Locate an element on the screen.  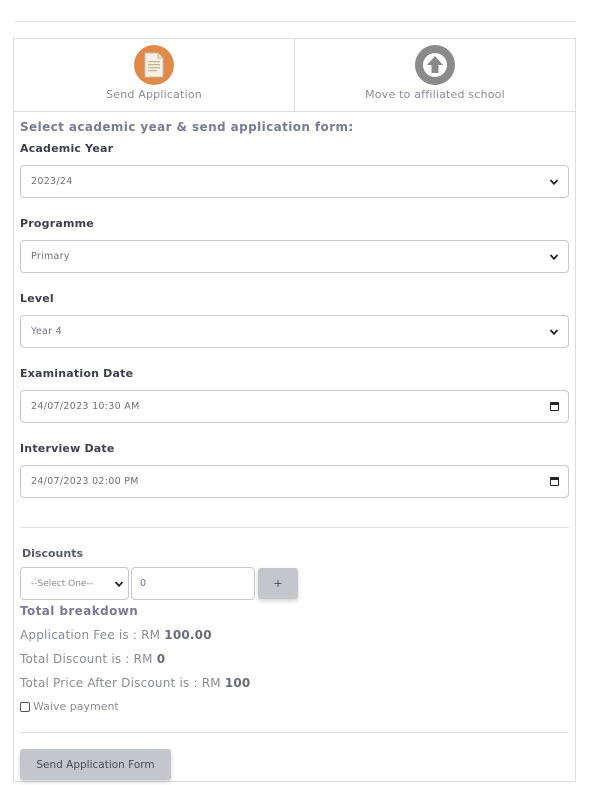
examination-date-input: 24/07/2023 10:30 AM is located at coordinates (294, 406).